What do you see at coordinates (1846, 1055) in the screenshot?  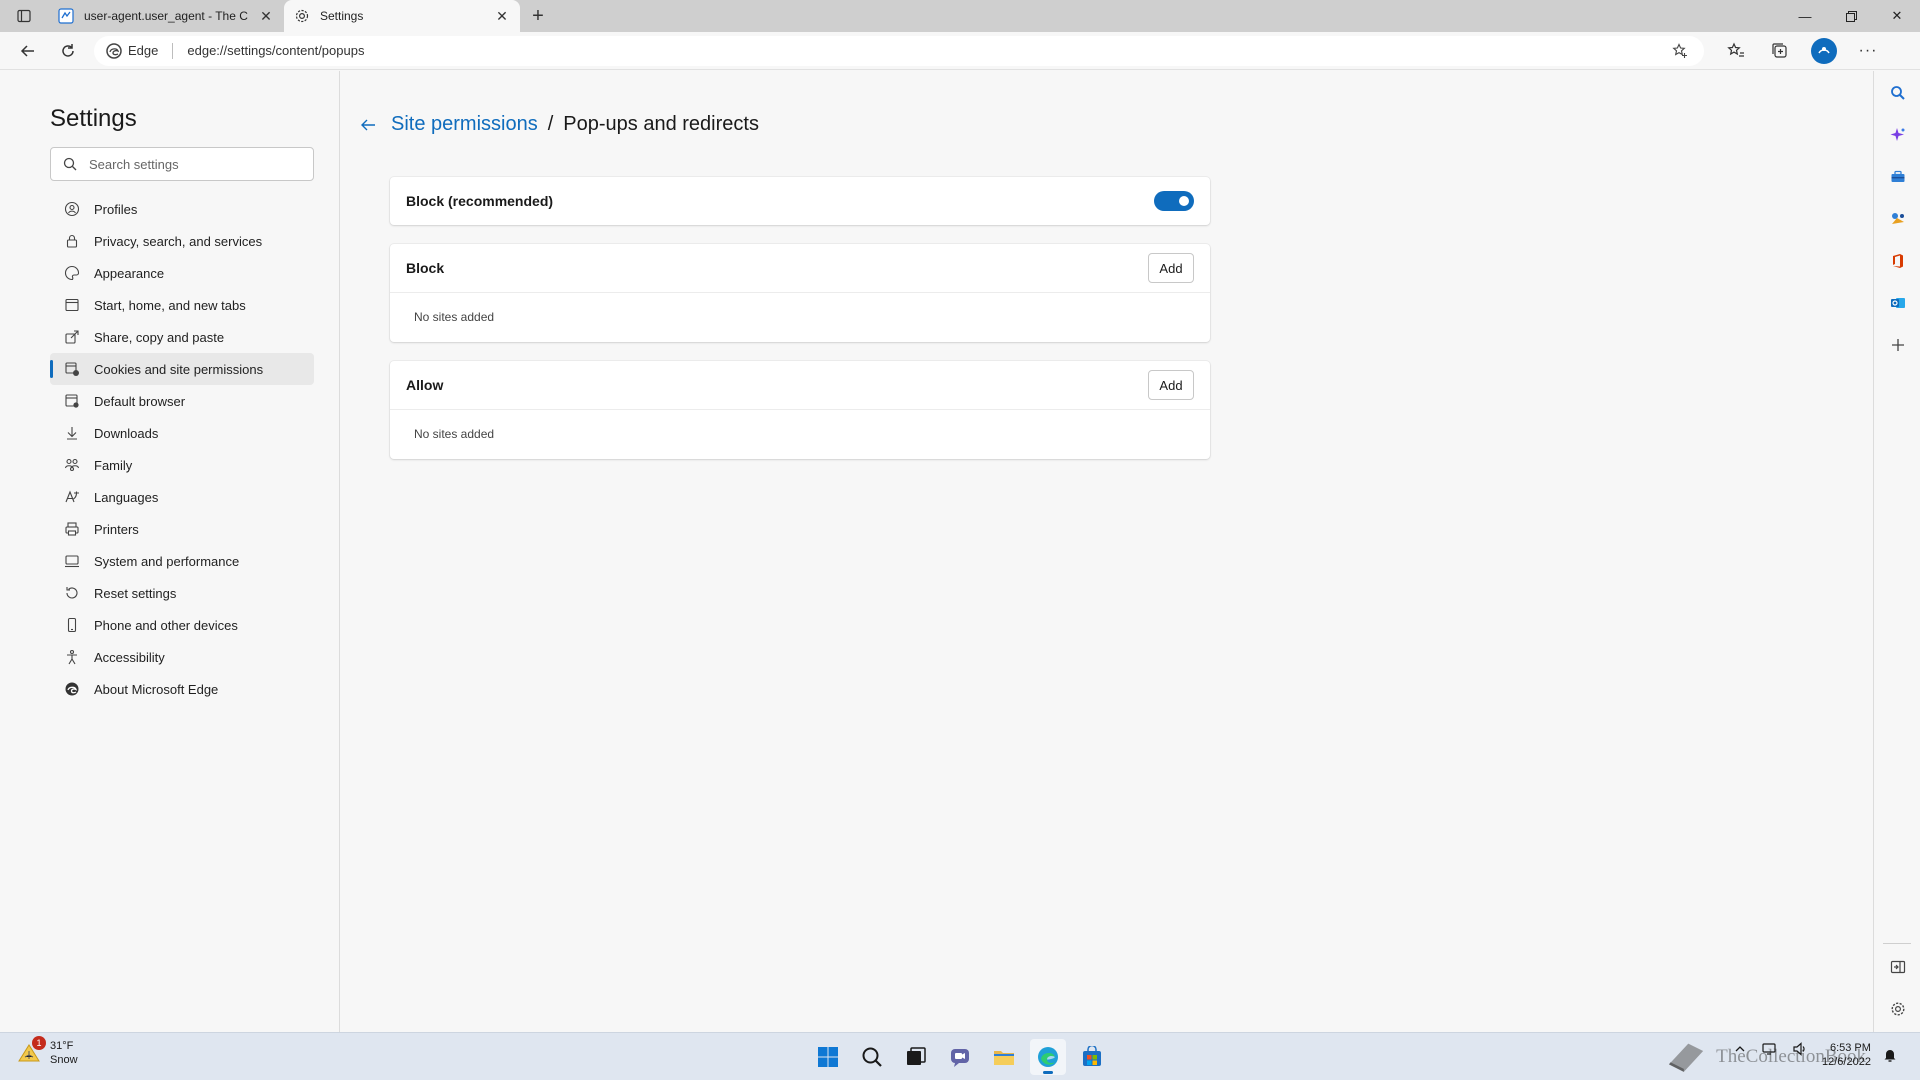 I see `clock: 6:53 PM 12/6/2022` at bounding box center [1846, 1055].